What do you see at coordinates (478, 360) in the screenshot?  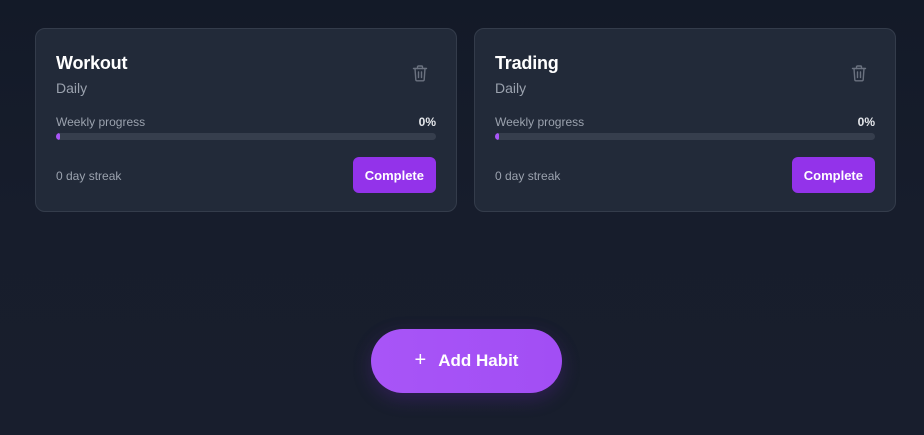 I see `add-habit-label: Add Habit` at bounding box center [478, 360].